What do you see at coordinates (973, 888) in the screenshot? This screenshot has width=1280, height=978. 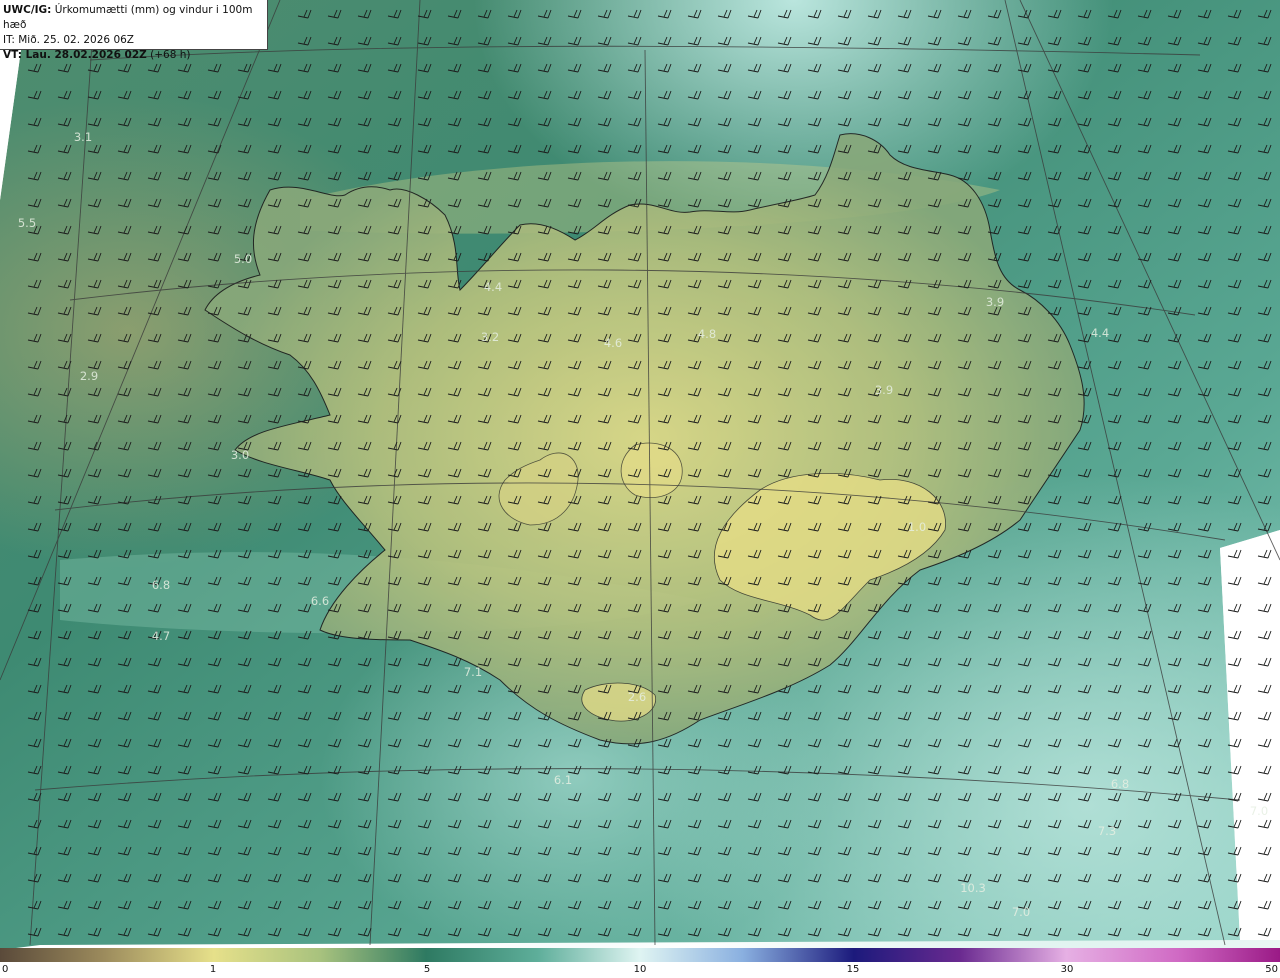 I see `precip-value-label: 10.3` at bounding box center [973, 888].